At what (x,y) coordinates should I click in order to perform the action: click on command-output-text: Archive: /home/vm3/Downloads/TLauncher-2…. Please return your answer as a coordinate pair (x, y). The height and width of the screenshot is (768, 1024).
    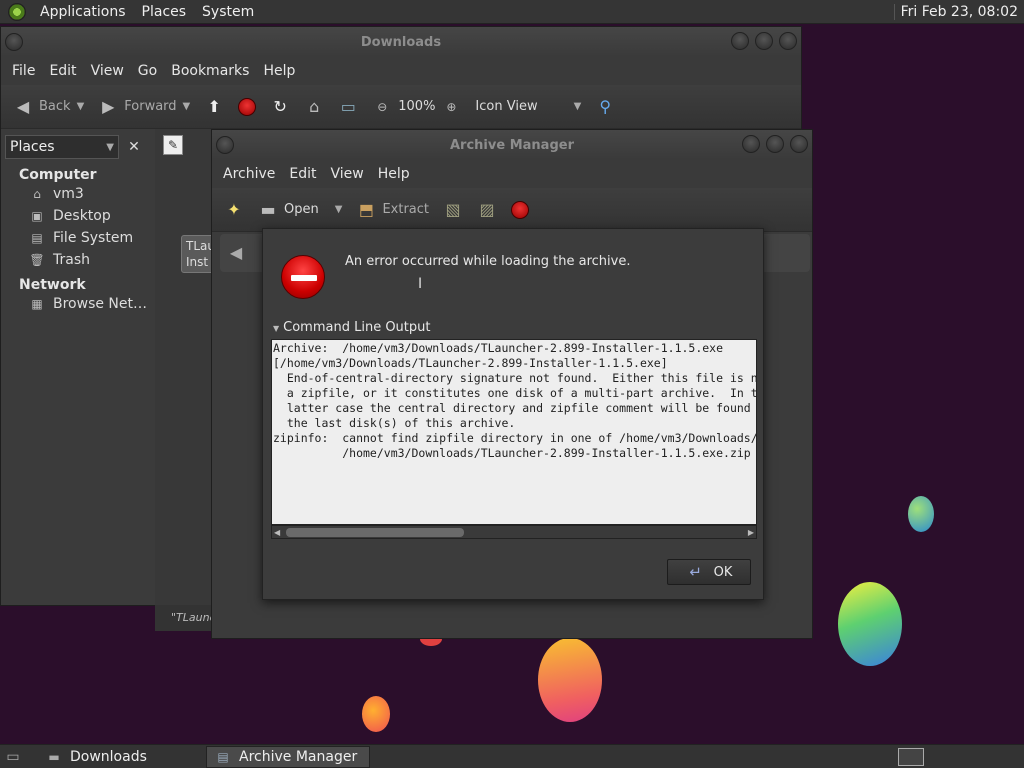
    Looking at the image, I should click on (515, 400).